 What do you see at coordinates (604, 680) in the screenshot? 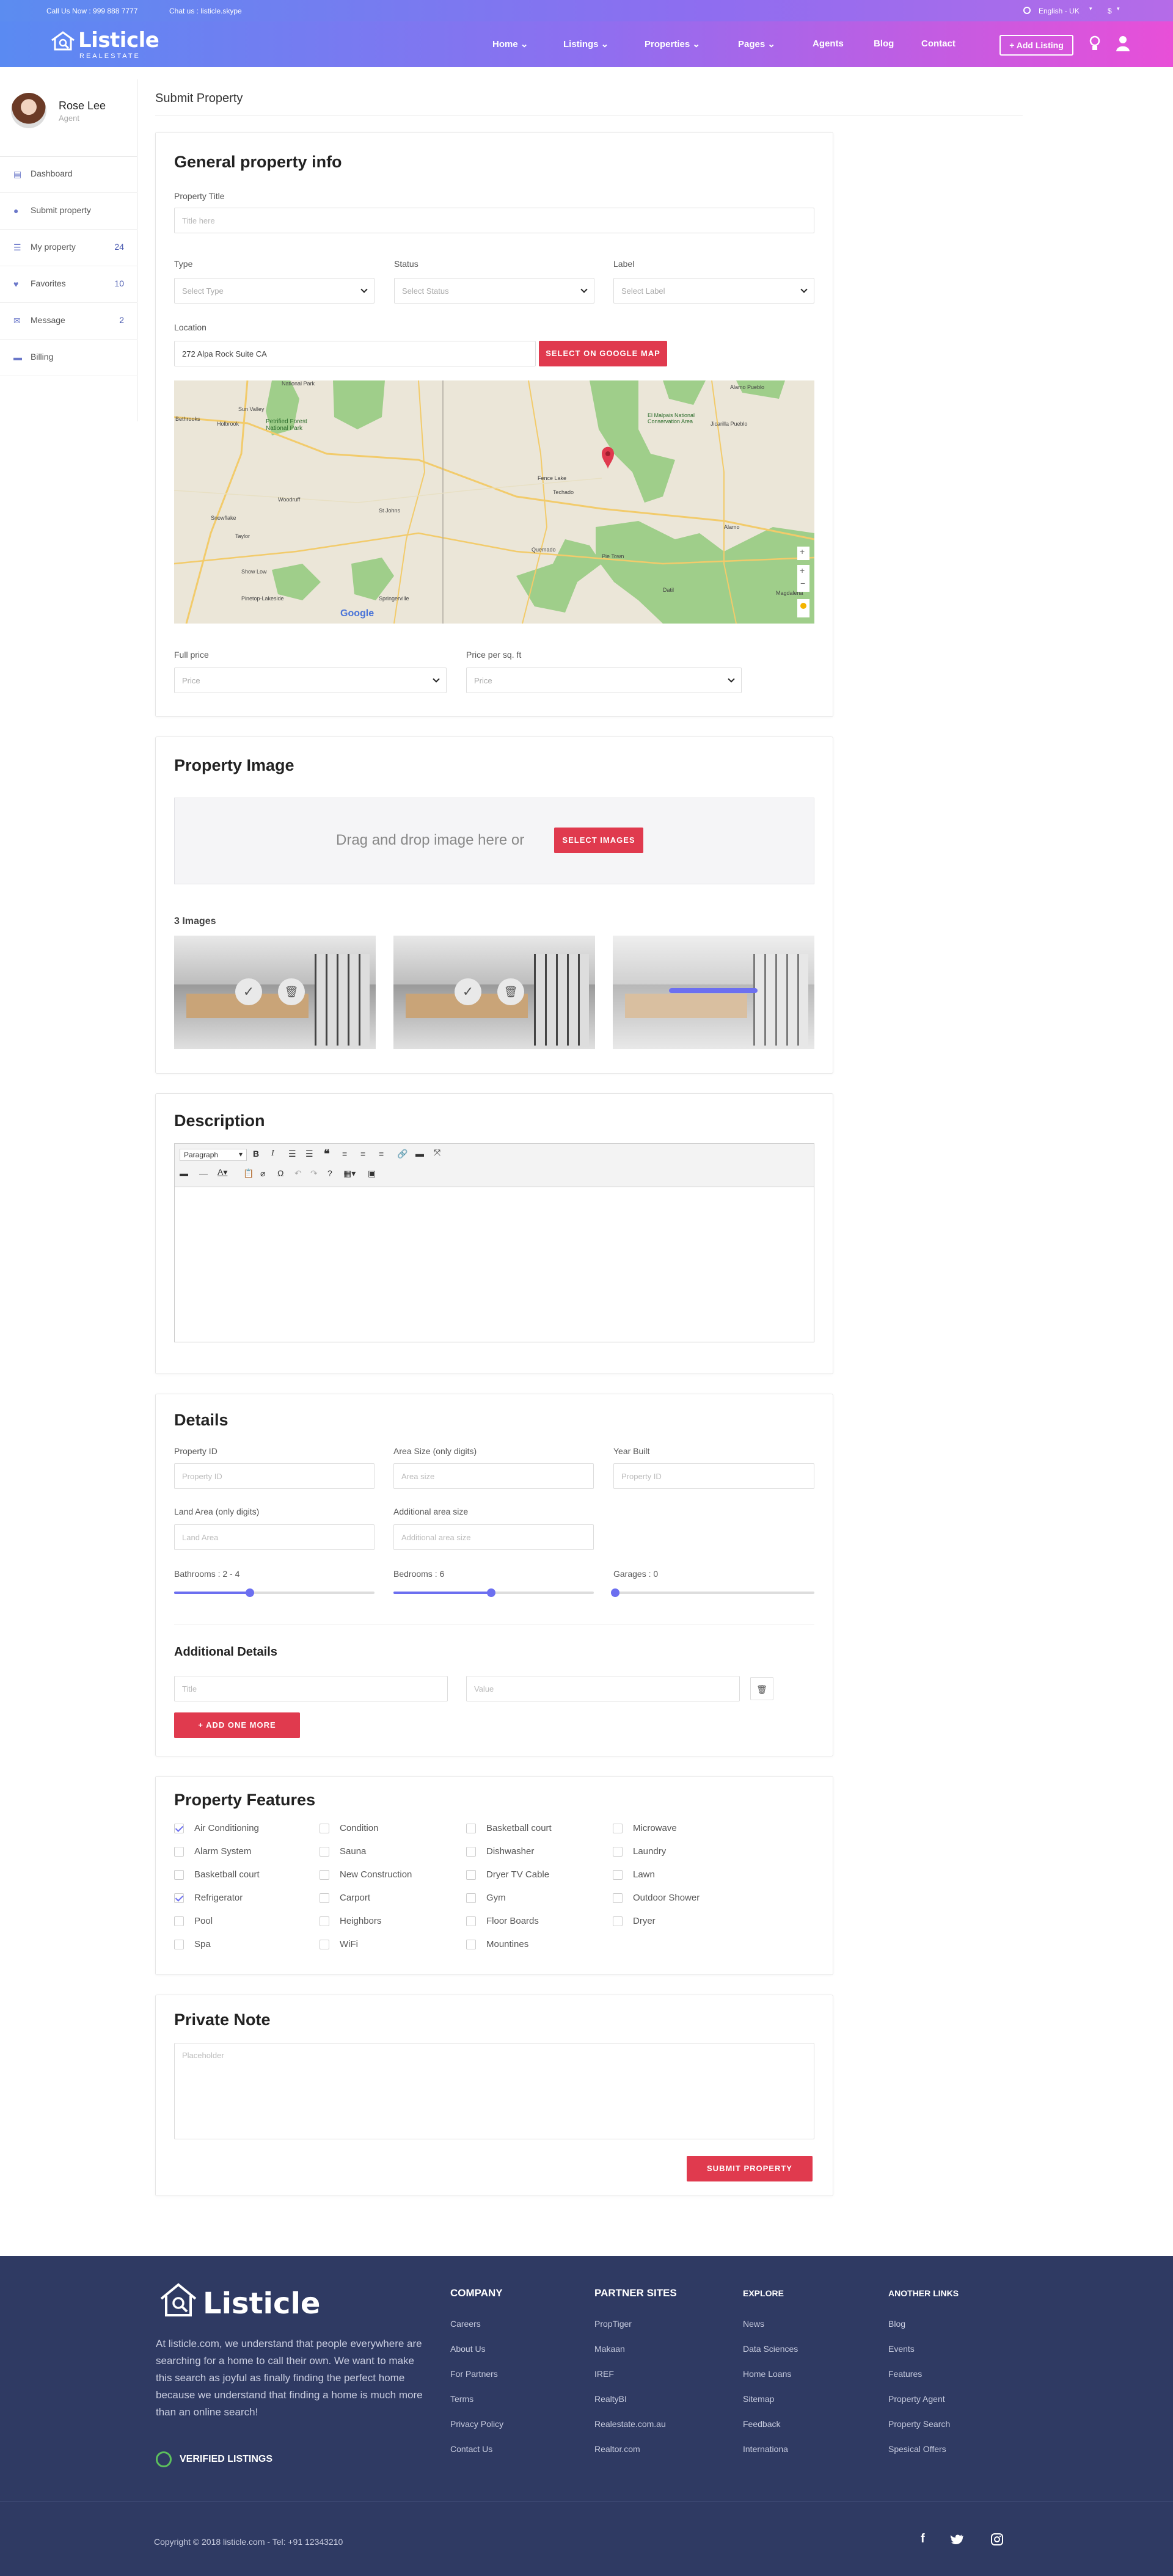
I see `price-per-sqft-select: Price` at bounding box center [604, 680].